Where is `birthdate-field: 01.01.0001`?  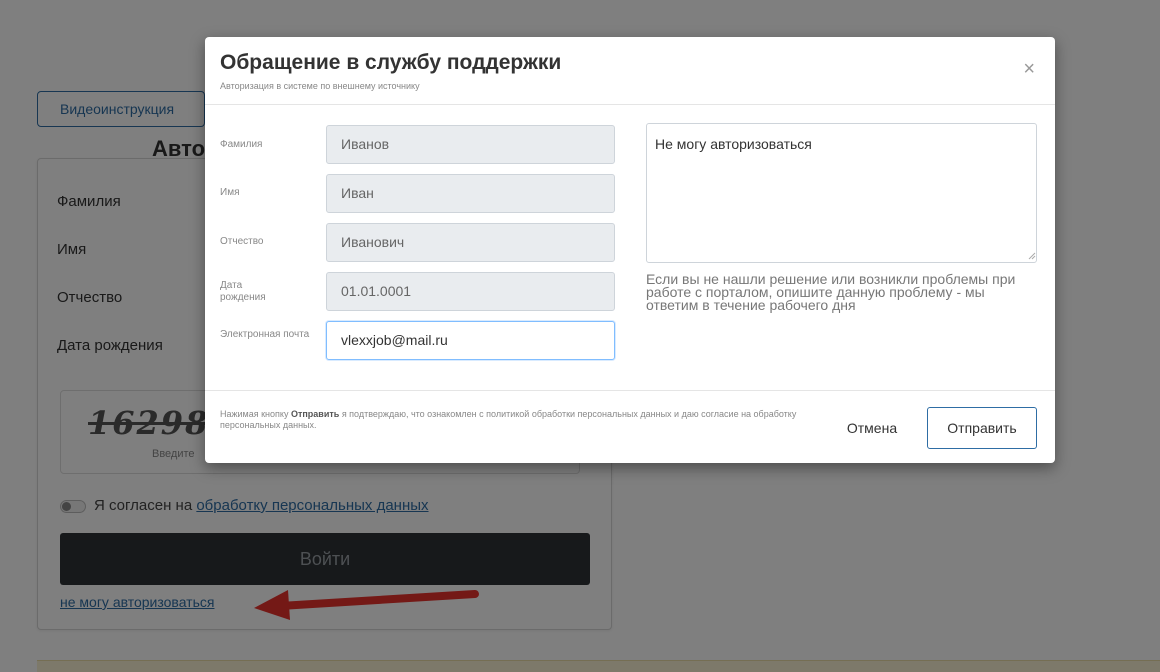 birthdate-field: 01.01.0001 is located at coordinates (470, 291).